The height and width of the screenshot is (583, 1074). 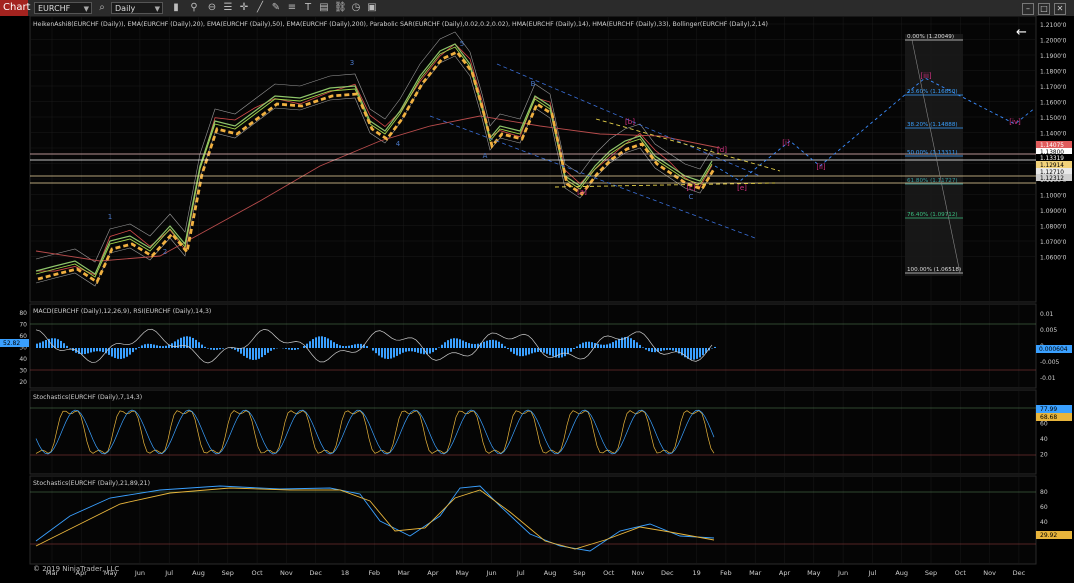 I want to click on x-axis-tick: Feb, so click(x=375, y=573).